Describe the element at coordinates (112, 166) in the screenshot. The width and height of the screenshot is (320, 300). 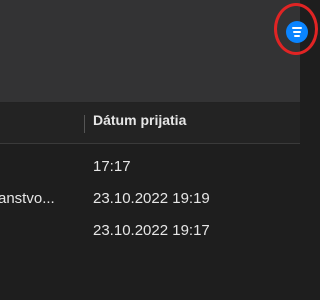
I see `row-date: 17:17` at that location.